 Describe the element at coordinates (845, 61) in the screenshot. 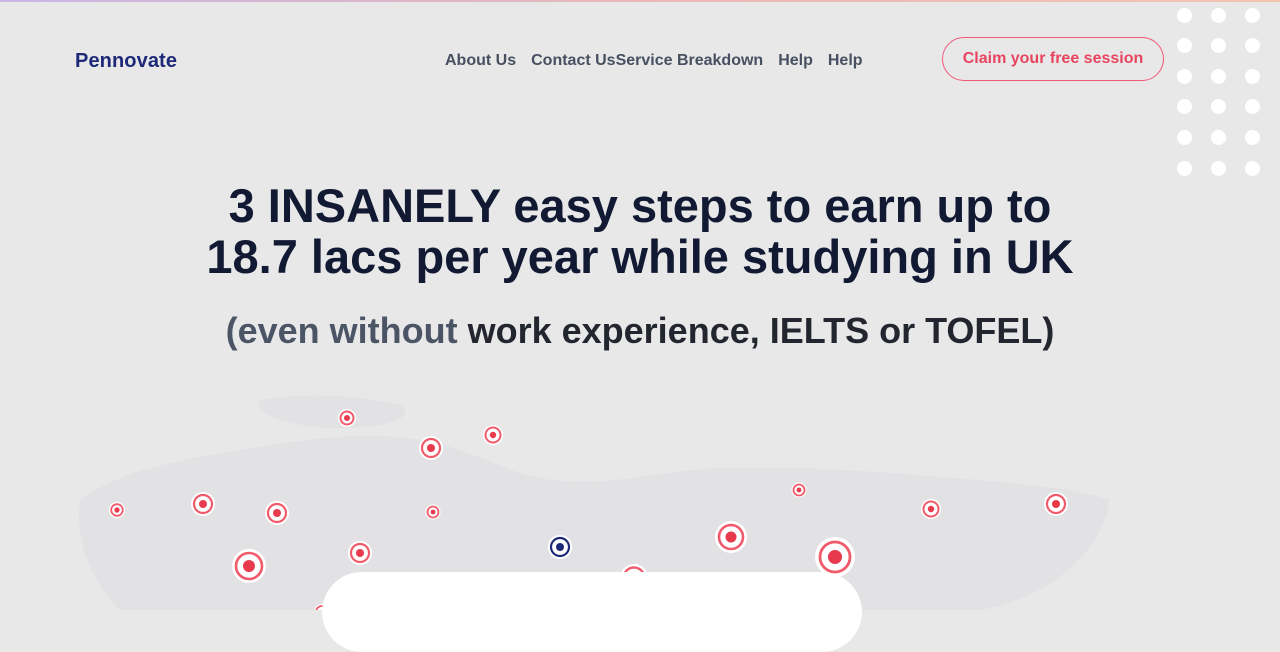

I see `nav-help-2: Help` at that location.